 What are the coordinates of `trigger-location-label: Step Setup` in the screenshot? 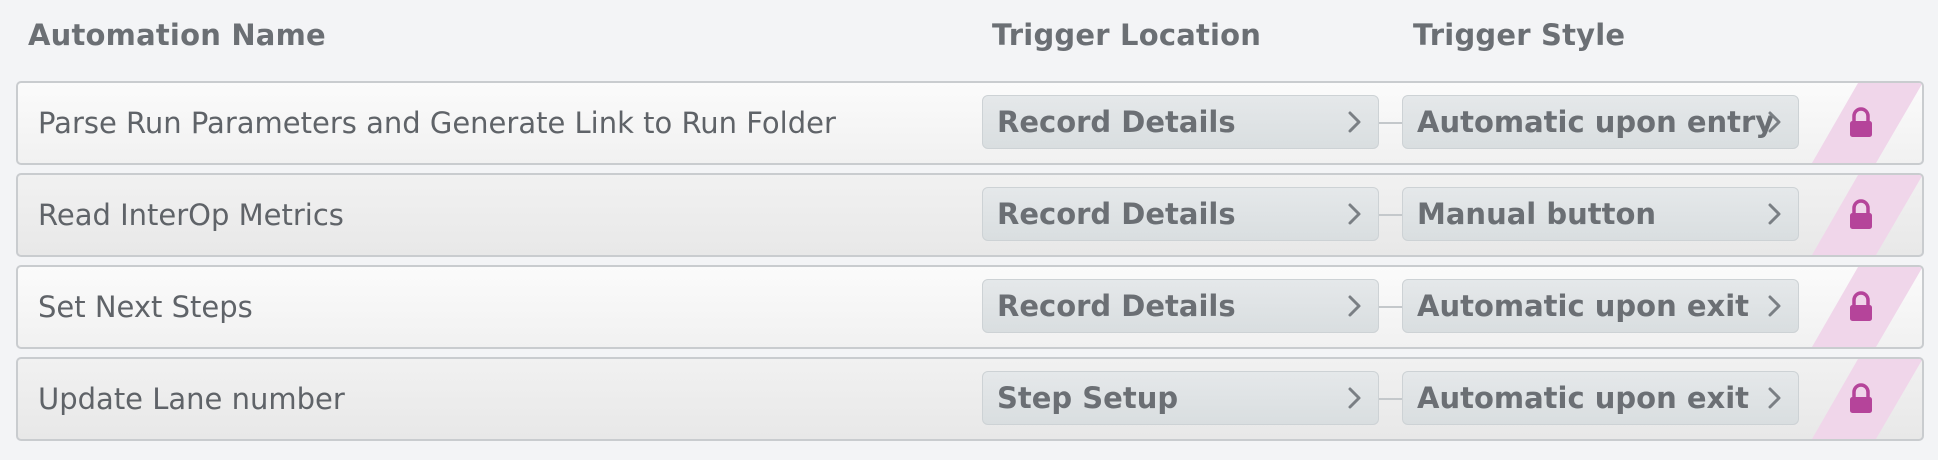 It's located at (1088, 398).